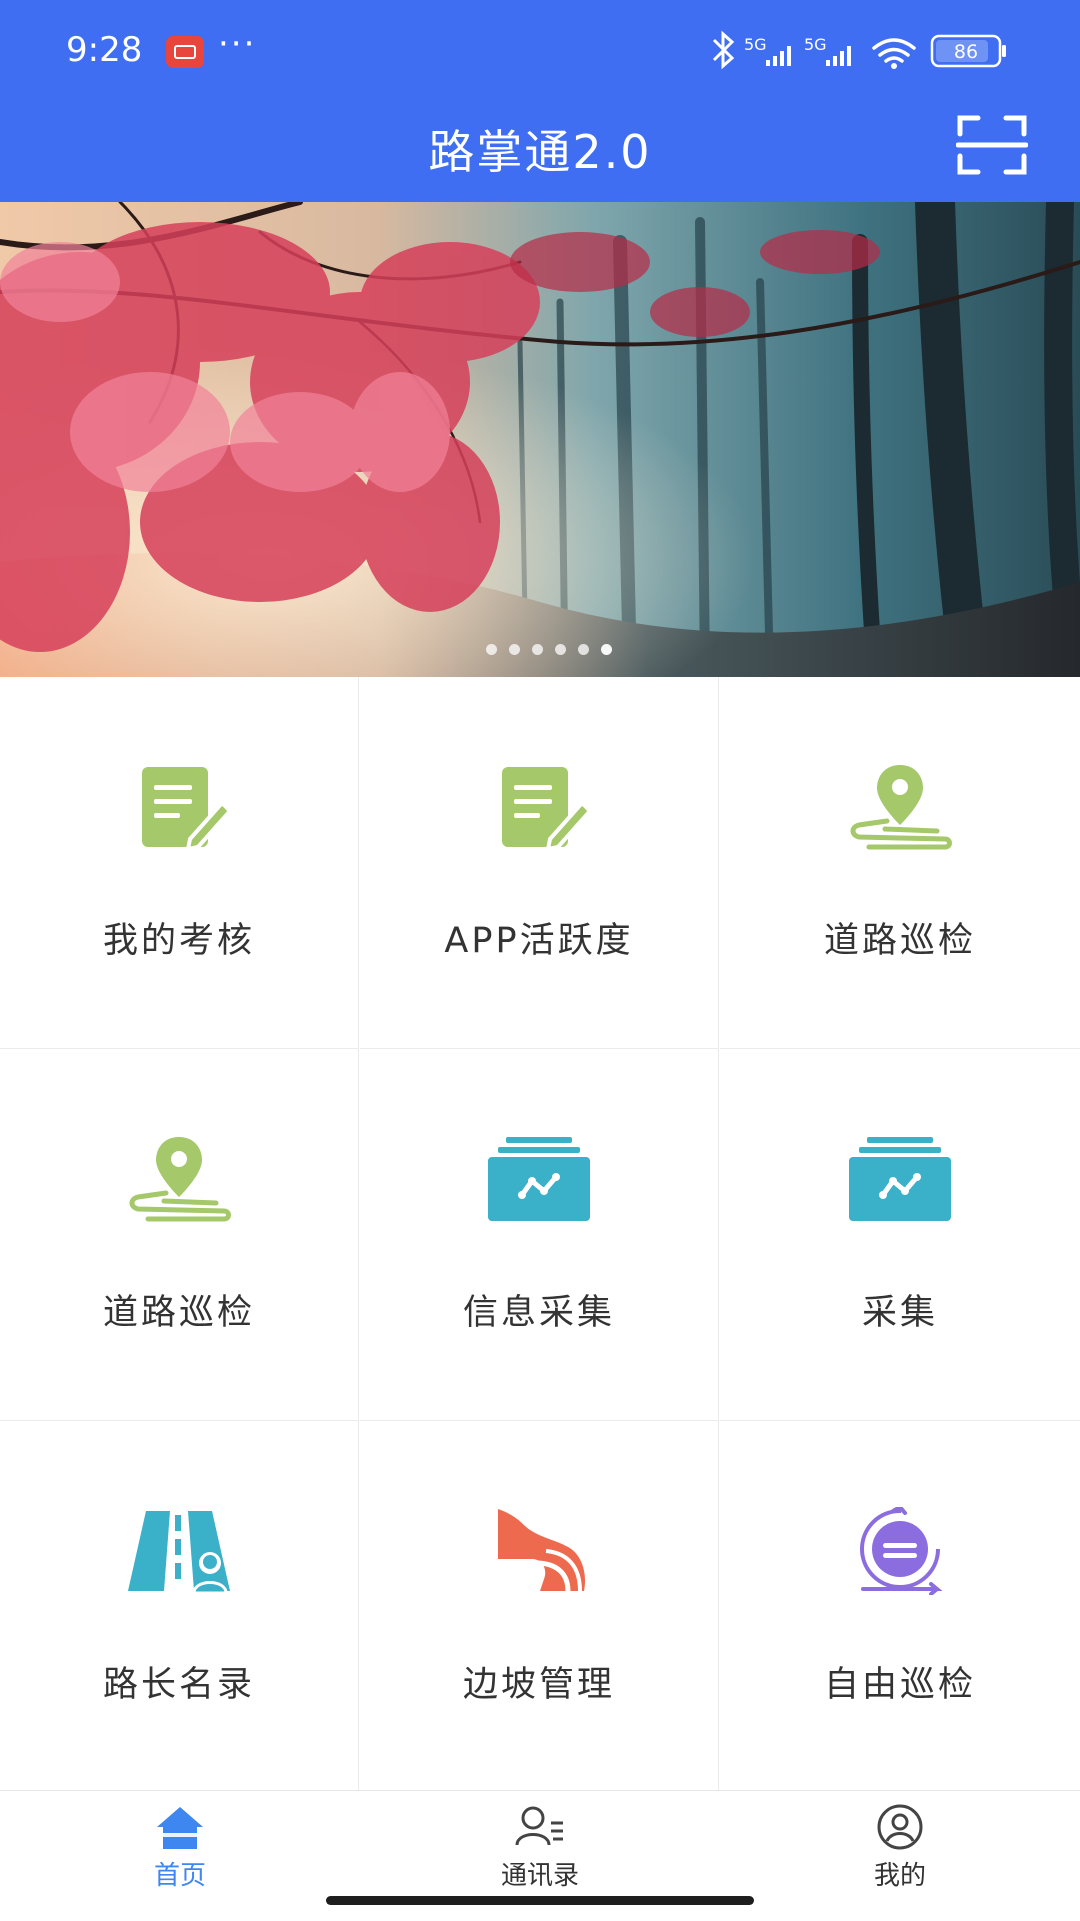 This screenshot has width=1080, height=1921. I want to click on home-icon, so click(180, 1828).